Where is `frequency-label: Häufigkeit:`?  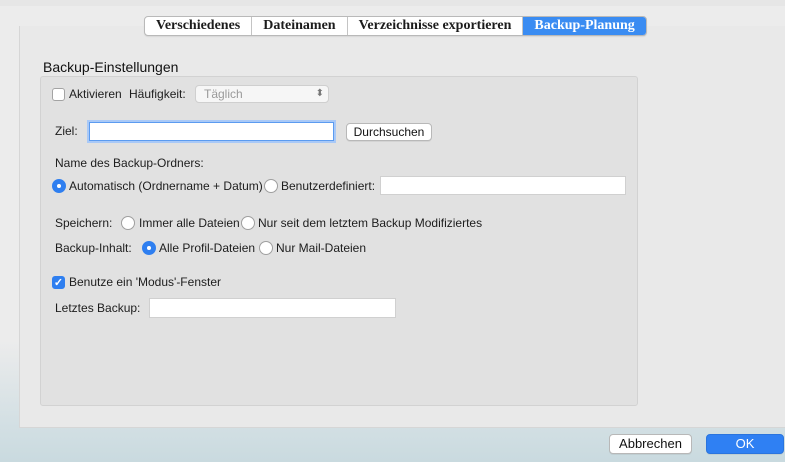 frequency-label: Häufigkeit: is located at coordinates (157, 94).